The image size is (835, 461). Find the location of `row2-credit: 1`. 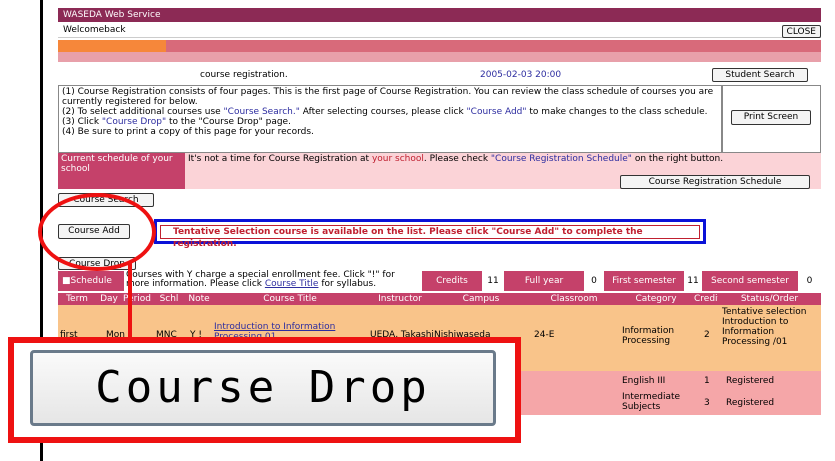

row2-credit: 1 is located at coordinates (707, 381).